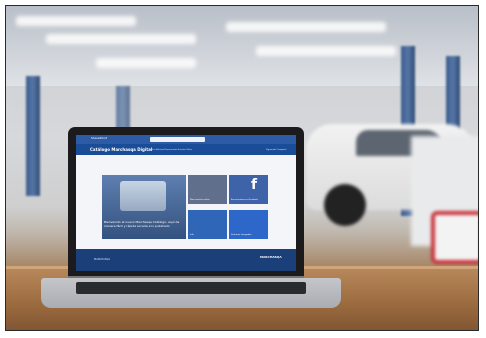 The image size is (486, 338). Describe the element at coordinates (143, 196) in the screenshot. I see `hero-figure` at that location.